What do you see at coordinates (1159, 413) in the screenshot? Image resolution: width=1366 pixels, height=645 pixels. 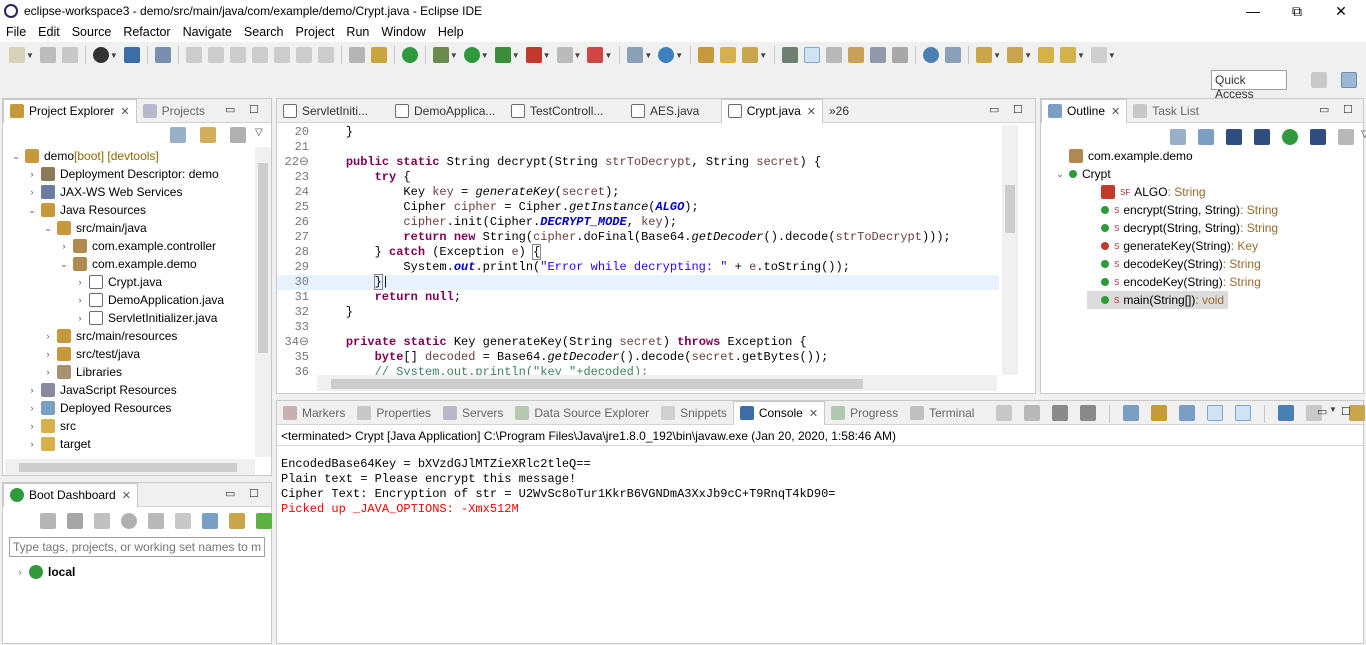 I see `scroll-lock-icon` at bounding box center [1159, 413].